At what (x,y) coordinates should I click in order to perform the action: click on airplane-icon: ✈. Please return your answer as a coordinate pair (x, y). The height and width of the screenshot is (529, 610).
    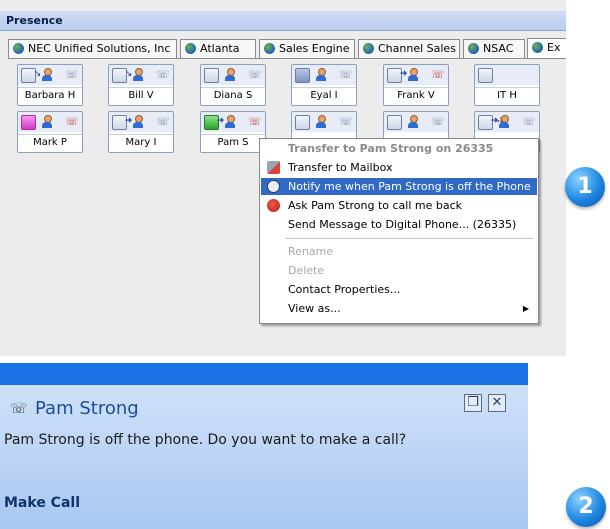
    Looking at the image, I should click on (503, 121).